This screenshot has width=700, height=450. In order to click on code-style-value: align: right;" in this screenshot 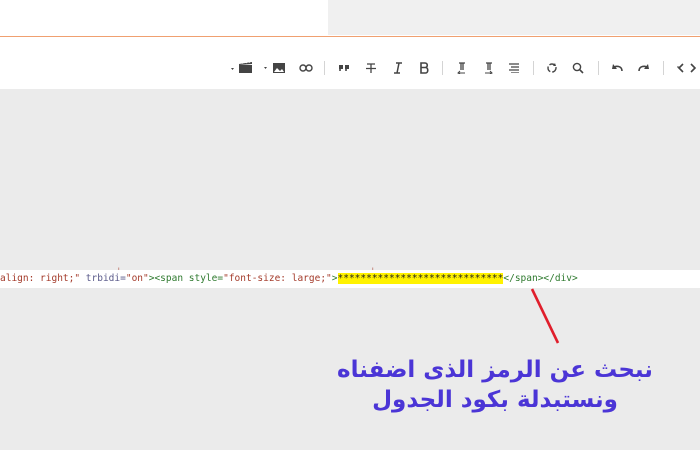, I will do `click(40, 278)`.